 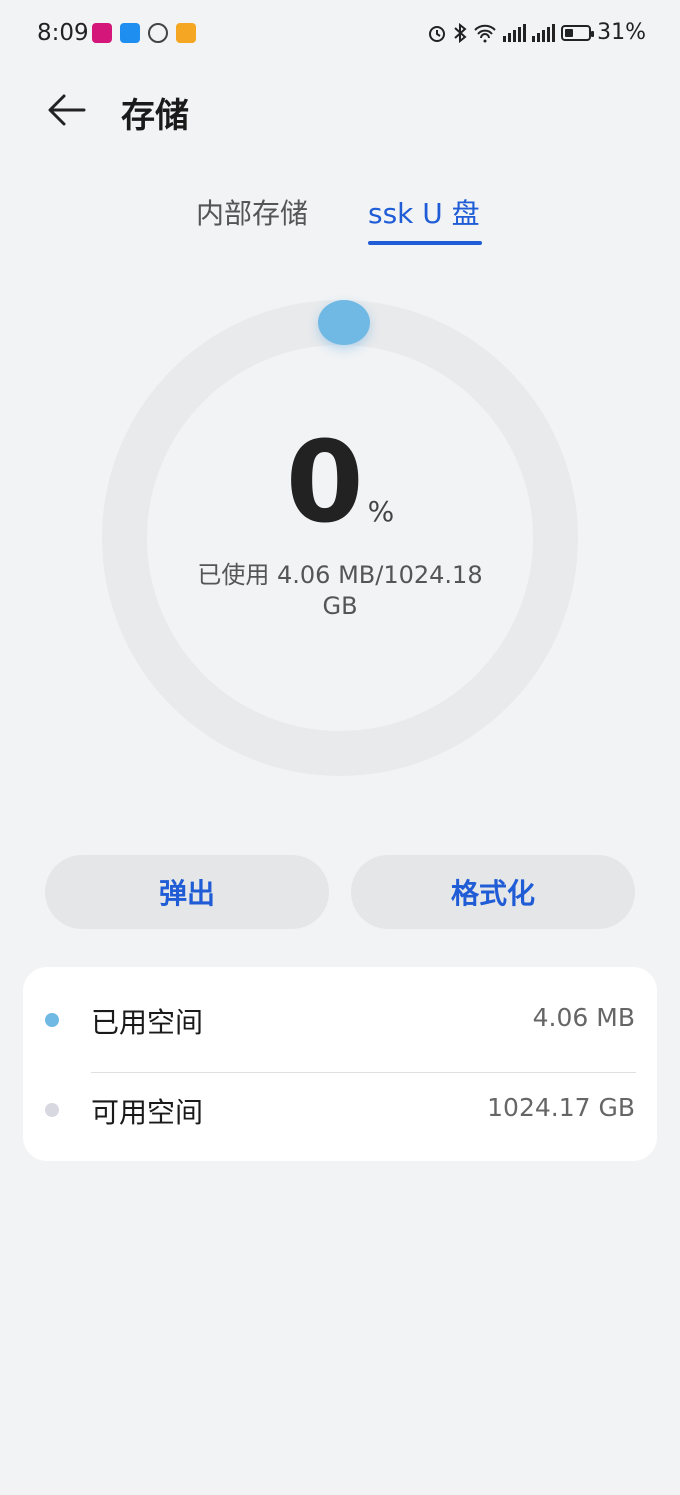 What do you see at coordinates (147, 1022) in the screenshot?
I see `used-space-label: 已用空间` at bounding box center [147, 1022].